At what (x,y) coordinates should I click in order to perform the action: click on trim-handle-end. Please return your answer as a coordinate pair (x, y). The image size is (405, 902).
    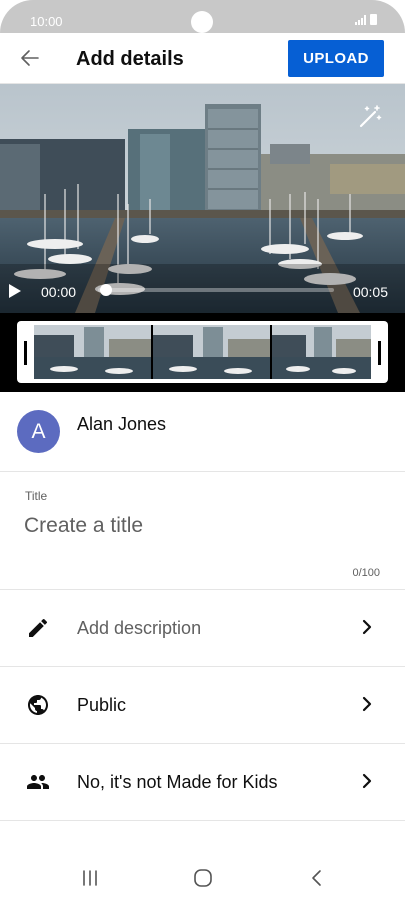
    Looking at the image, I should click on (379, 353).